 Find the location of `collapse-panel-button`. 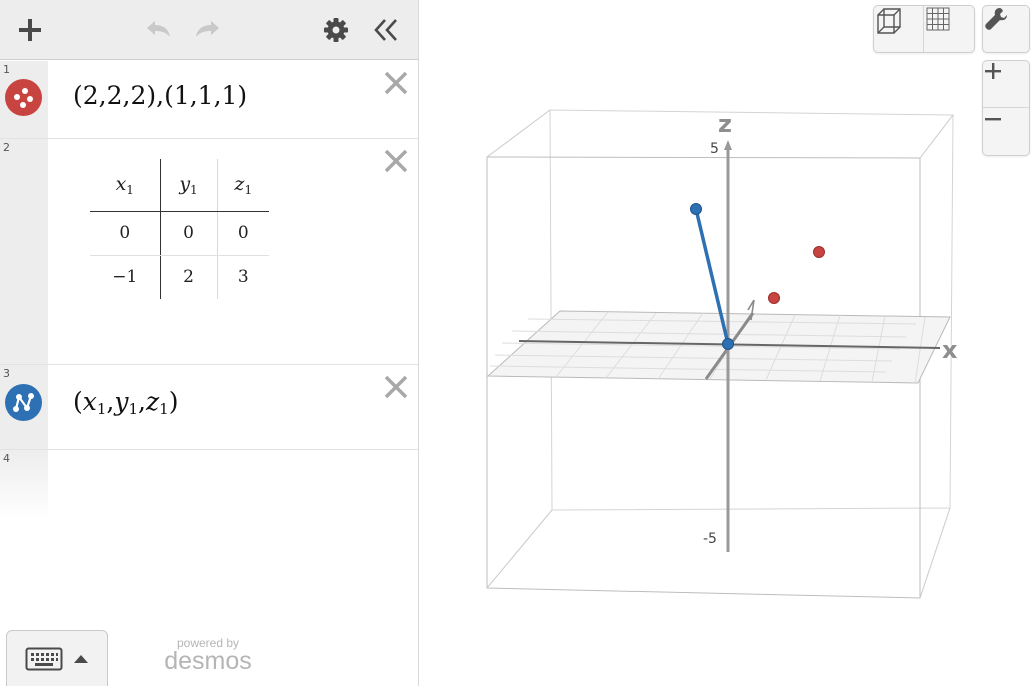

collapse-panel-button is located at coordinates (386, 30).